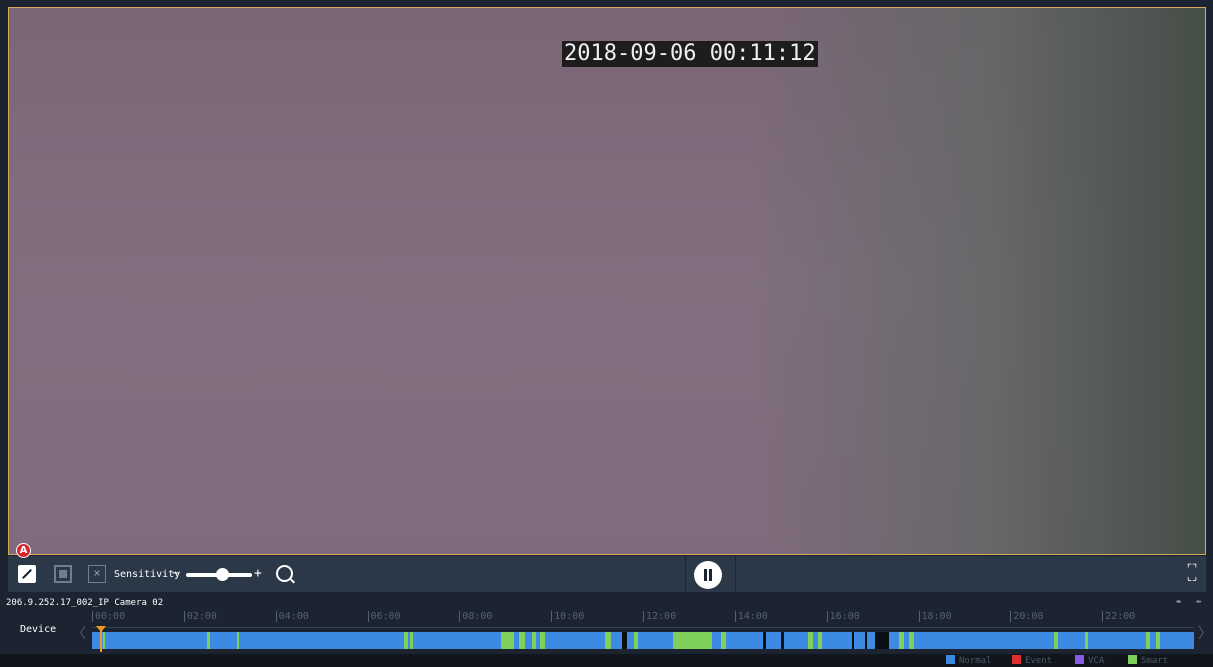 The height and width of the screenshot is (667, 1213). Describe the element at coordinates (27, 574) in the screenshot. I see `draw-area-icon` at that location.